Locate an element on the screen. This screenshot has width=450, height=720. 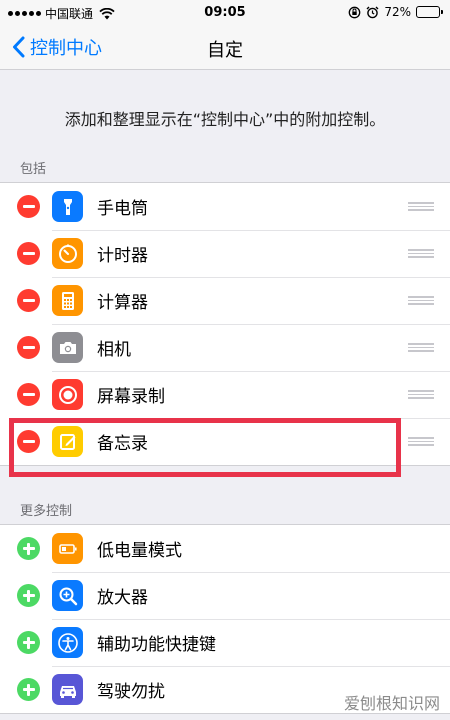
page-title: 自定 is located at coordinates (225, 50).